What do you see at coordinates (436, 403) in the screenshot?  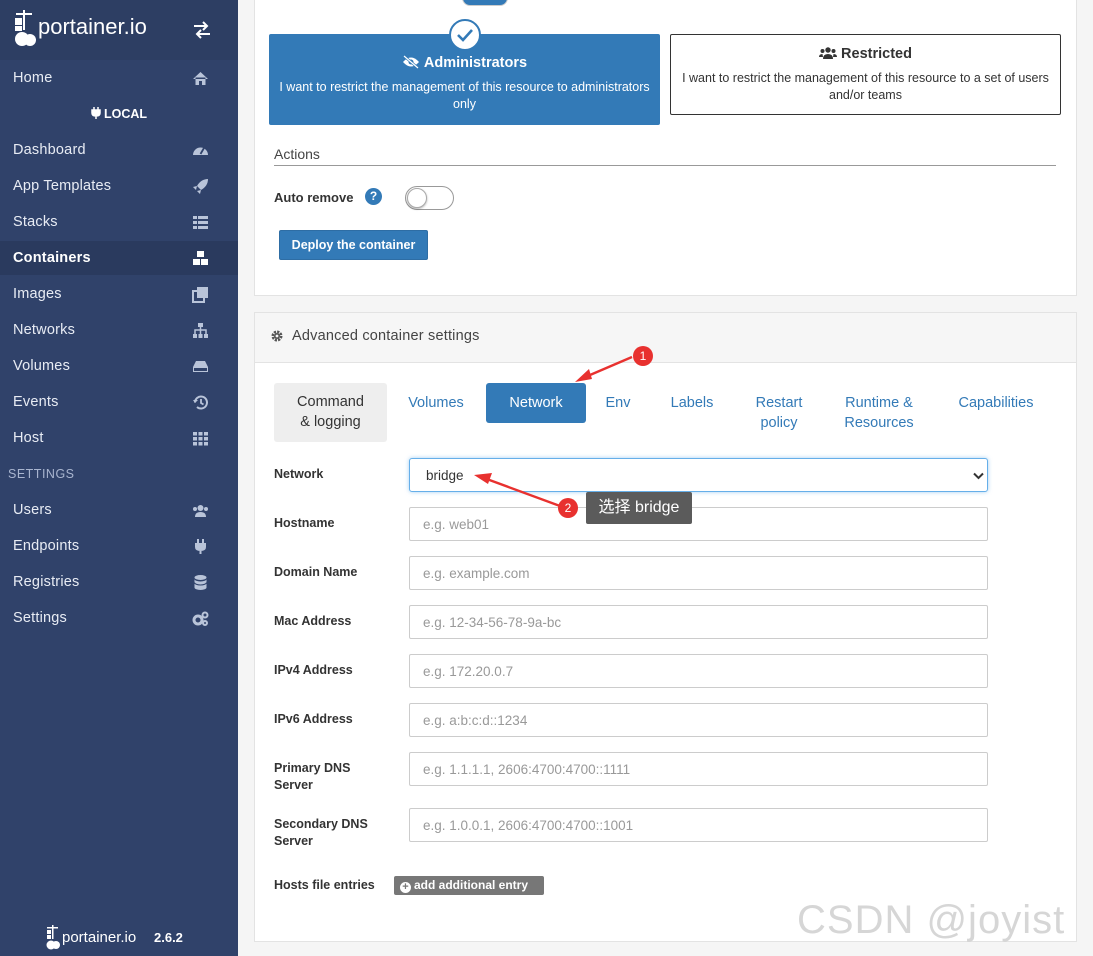 I see `tab-volumes: Volumes` at bounding box center [436, 403].